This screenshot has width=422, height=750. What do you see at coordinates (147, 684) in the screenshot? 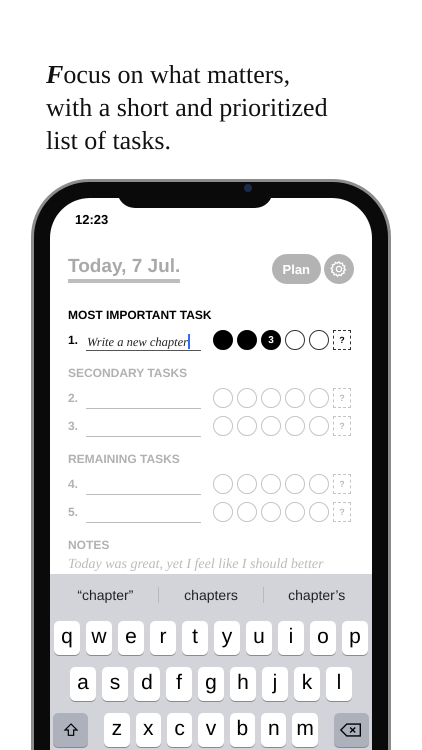
I see `key: d` at bounding box center [147, 684].